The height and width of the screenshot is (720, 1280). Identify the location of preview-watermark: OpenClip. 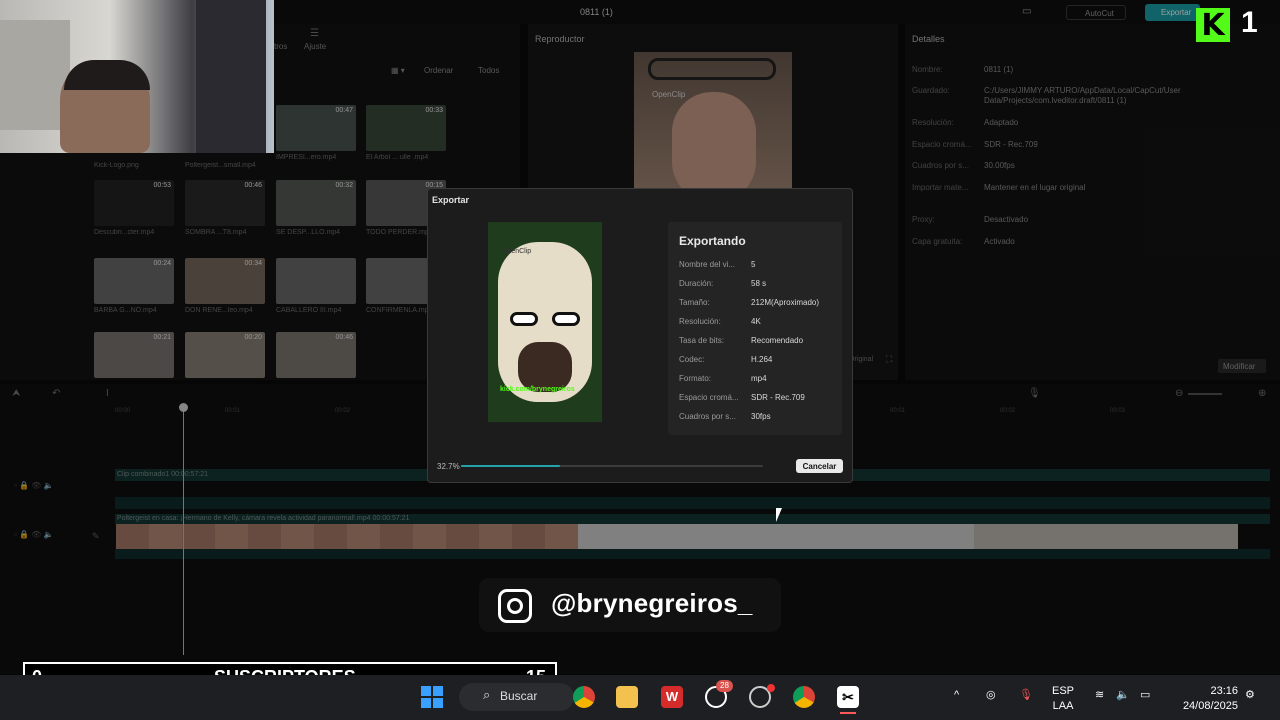
(517, 251).